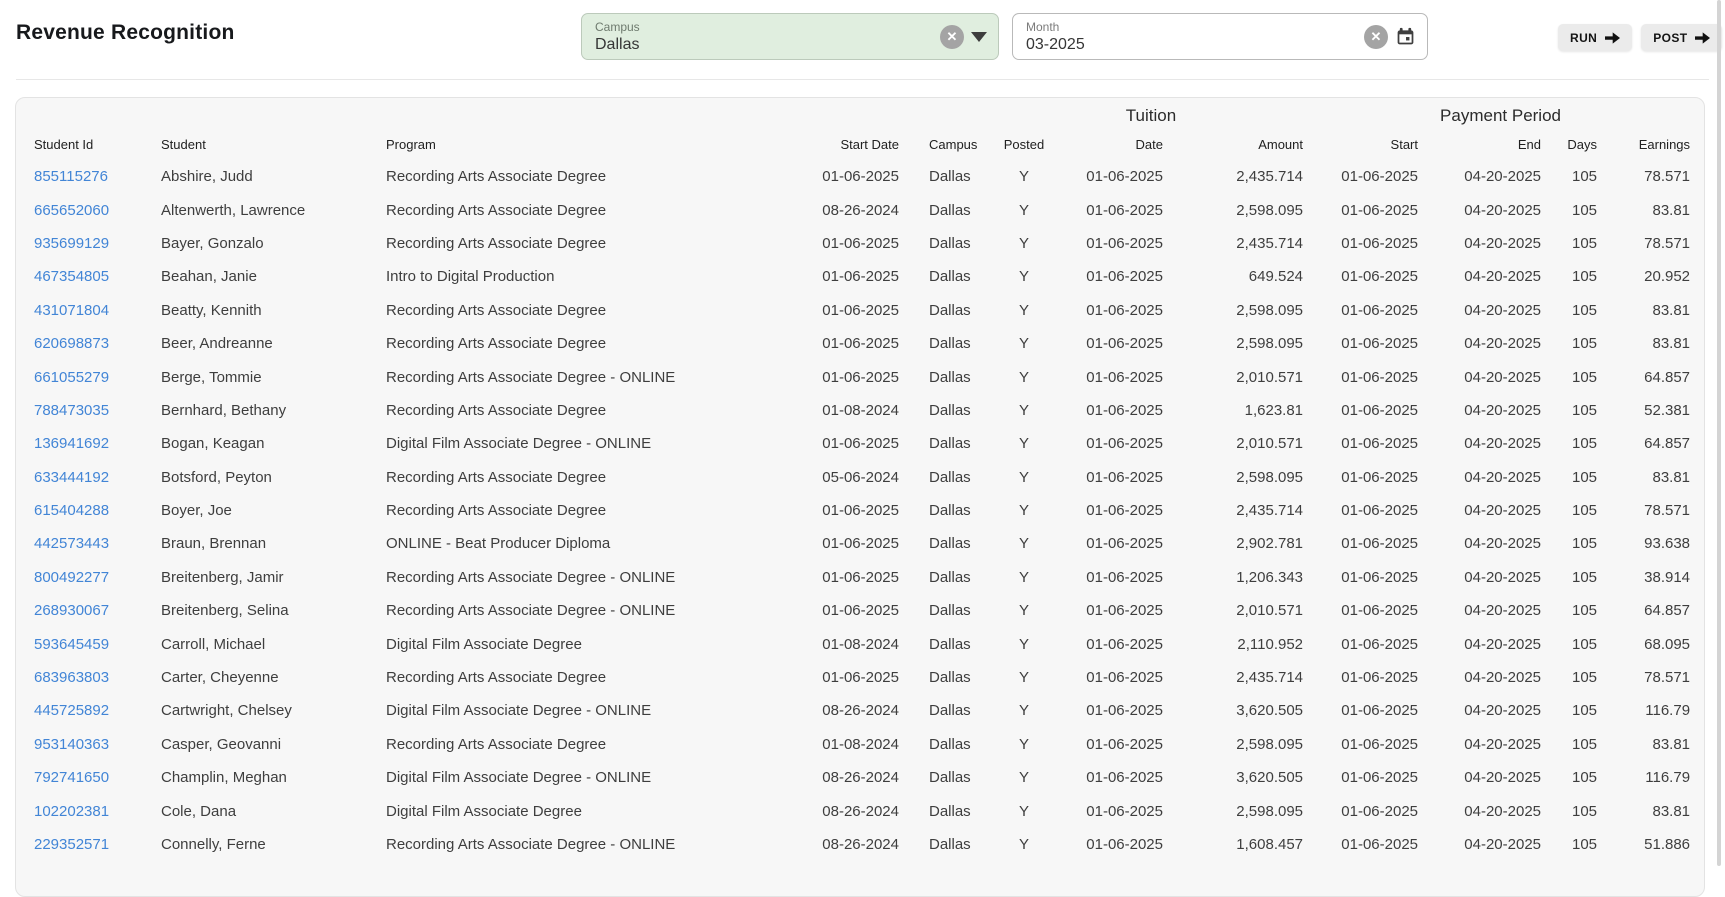  Describe the element at coordinates (71, 710) in the screenshot. I see `student-id-link: 445725892` at that location.